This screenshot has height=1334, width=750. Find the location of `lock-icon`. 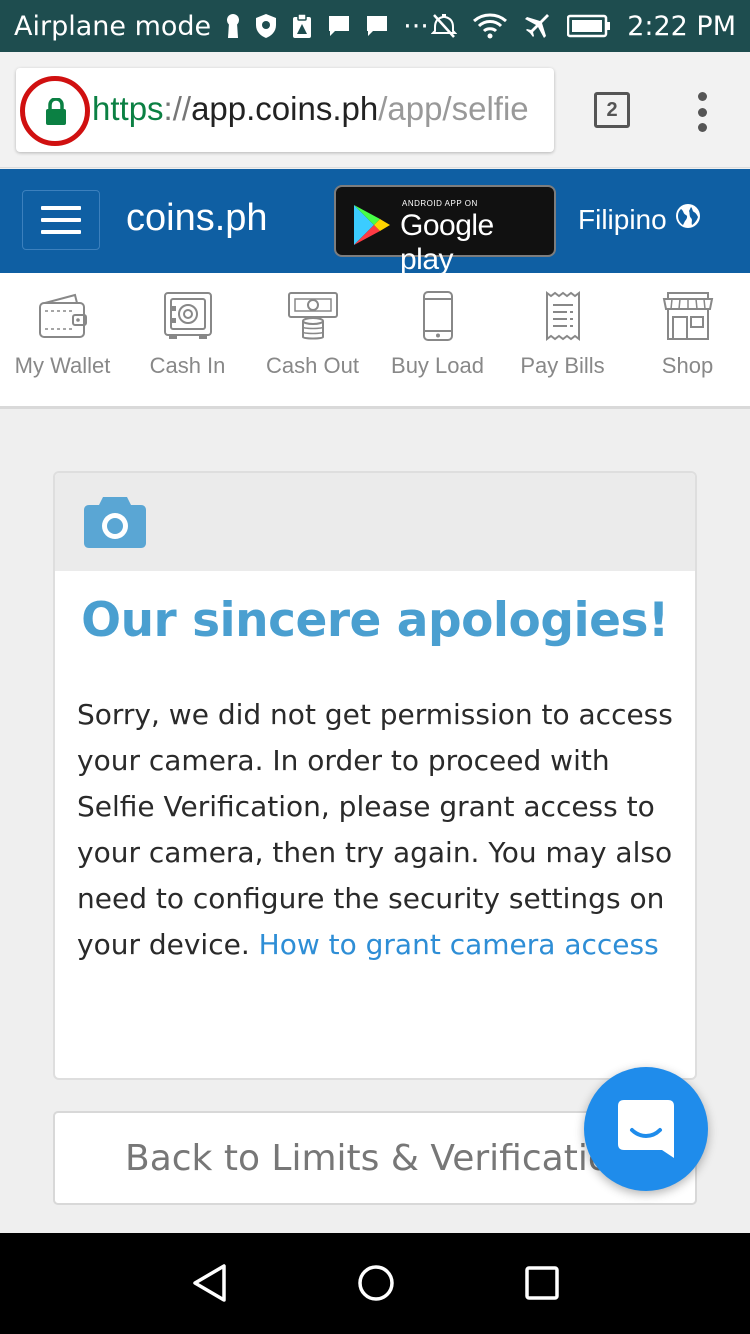

lock-icon is located at coordinates (56, 115).